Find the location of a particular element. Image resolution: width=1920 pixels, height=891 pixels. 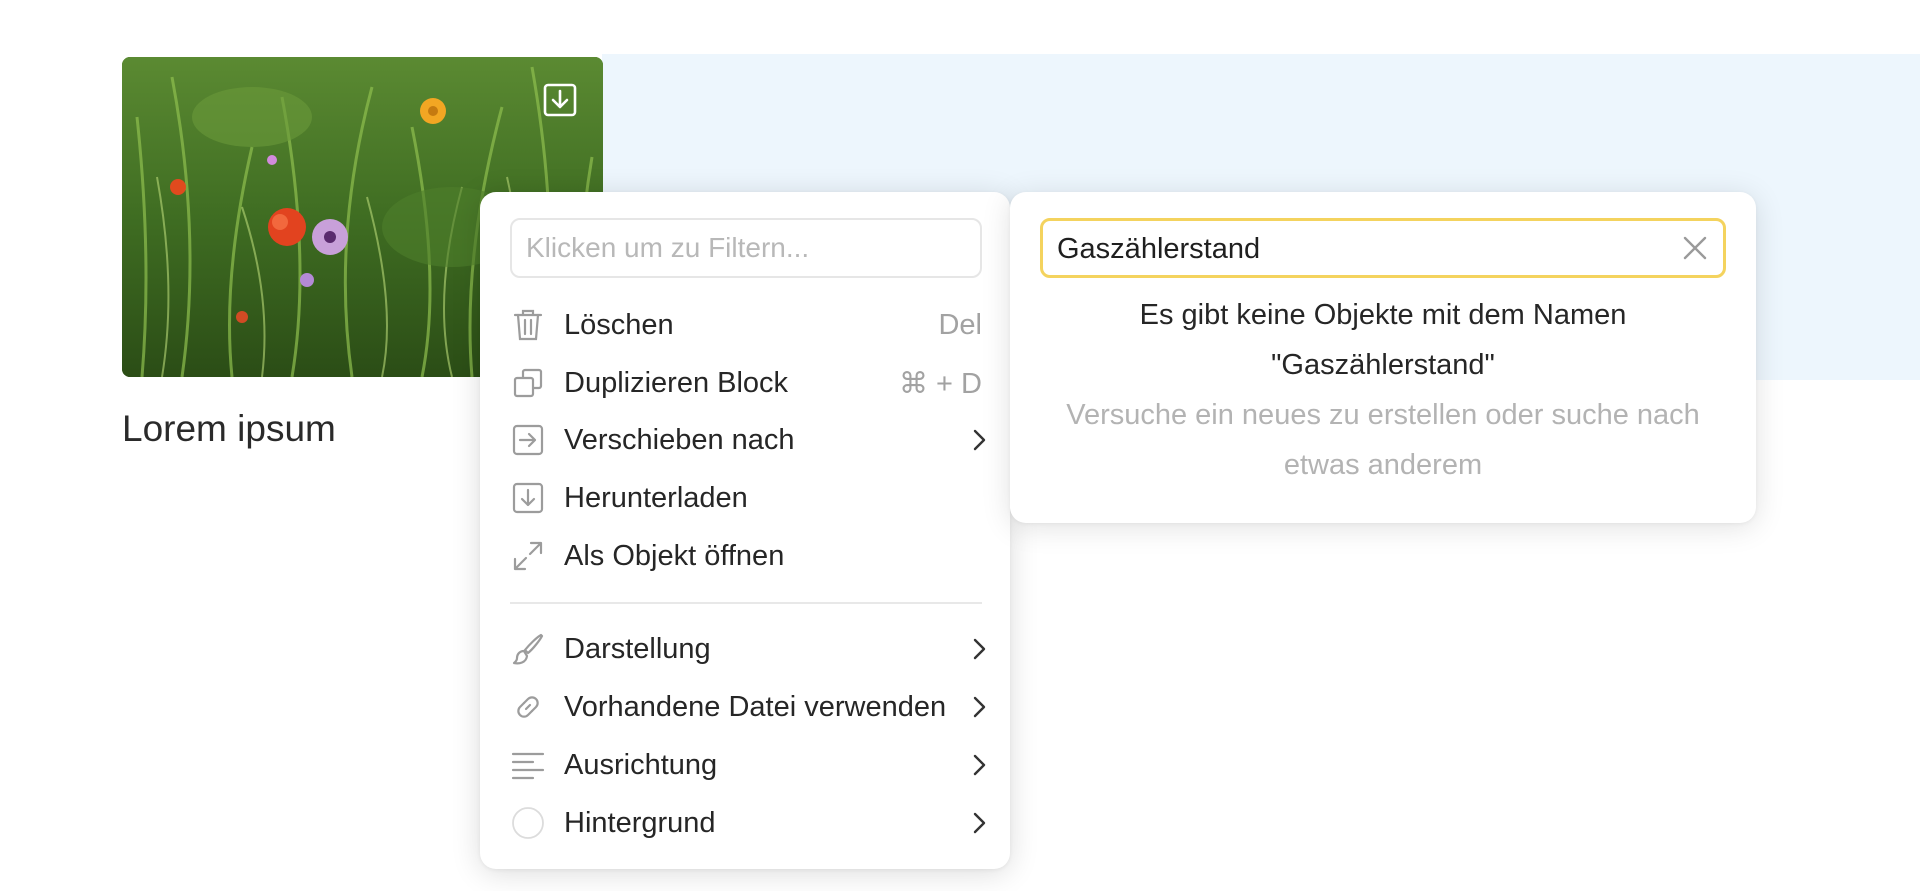

menu-item-delete: Löschen Del is located at coordinates (750, 325).